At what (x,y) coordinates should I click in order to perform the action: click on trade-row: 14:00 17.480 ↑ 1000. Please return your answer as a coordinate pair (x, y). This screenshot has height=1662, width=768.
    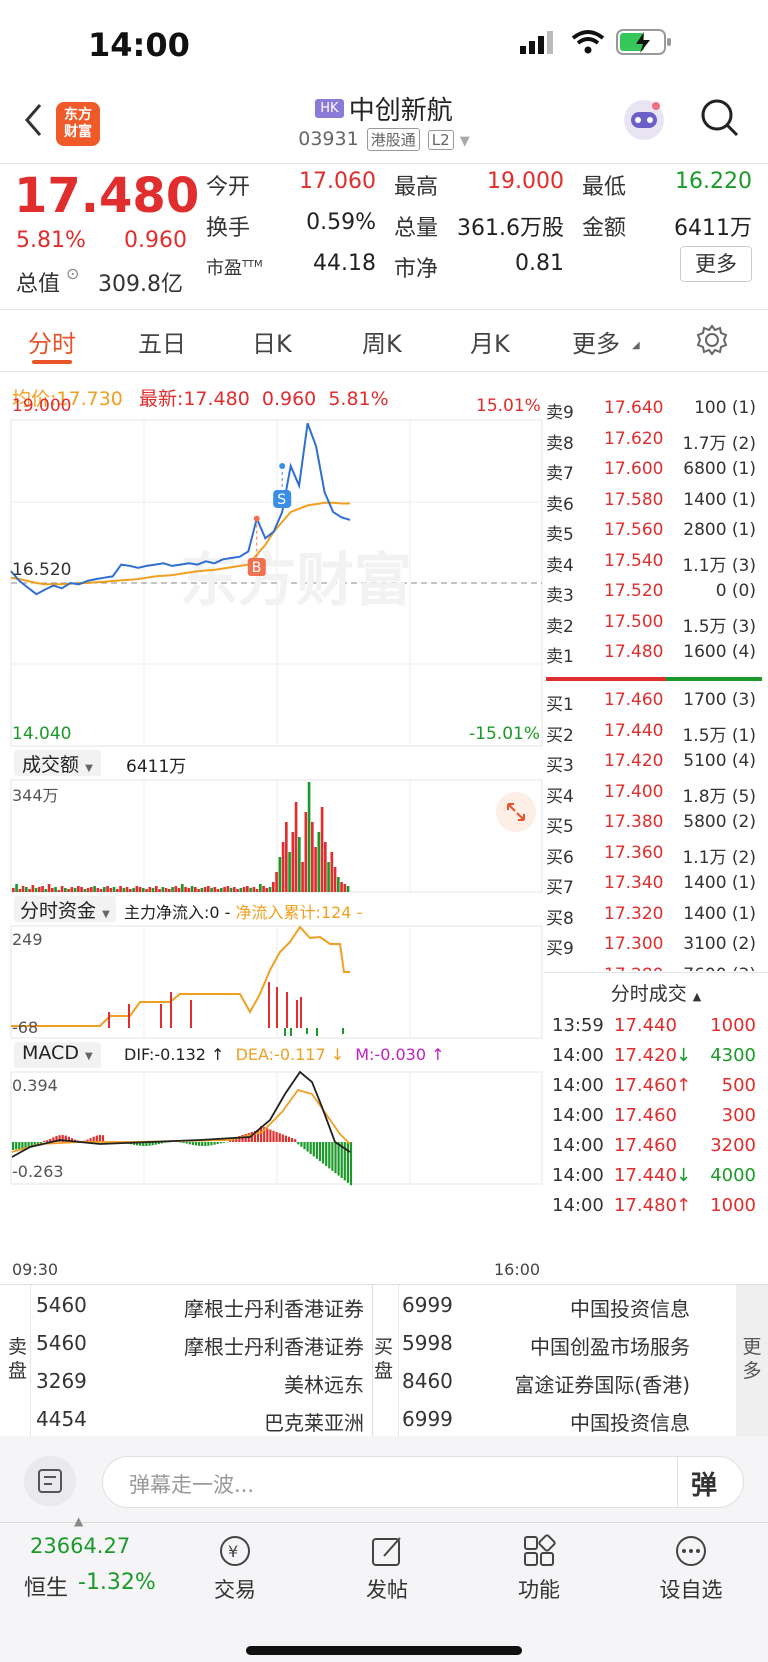
    Looking at the image, I should click on (653, 1207).